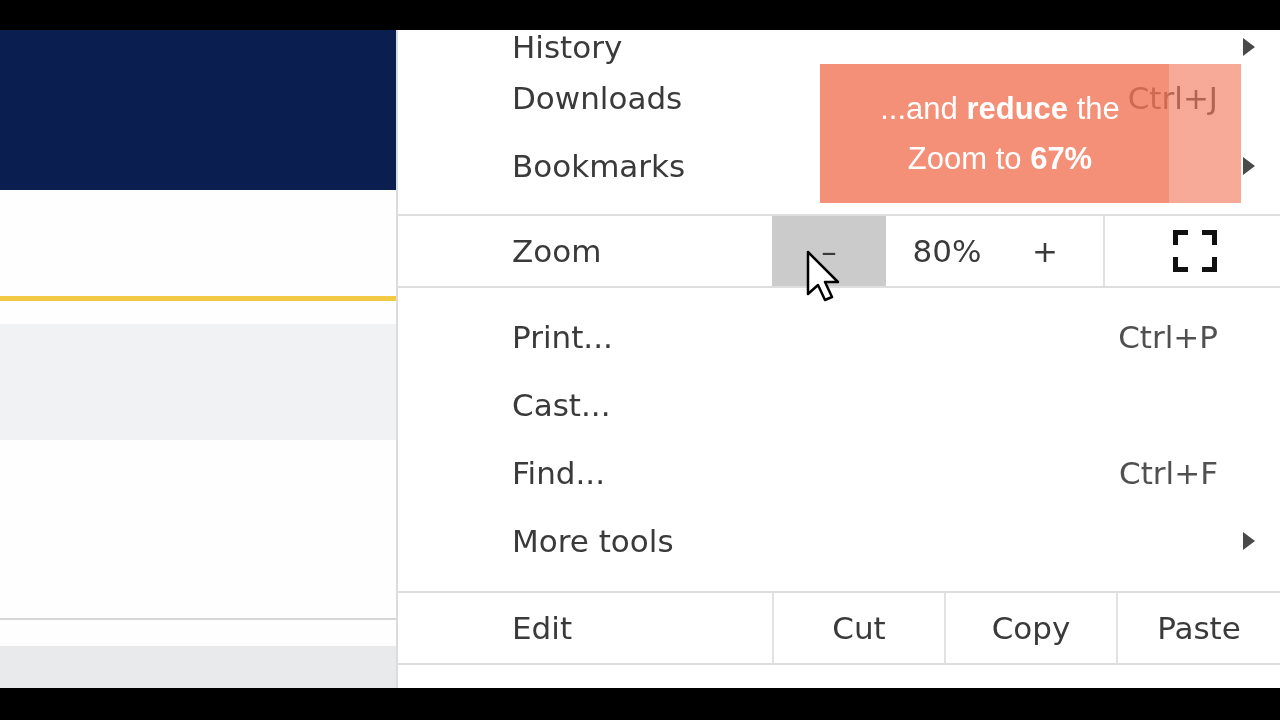 This screenshot has width=1280, height=720. What do you see at coordinates (1172, 98) in the screenshot?
I see `shortcut-text: Ctrl+J` at bounding box center [1172, 98].